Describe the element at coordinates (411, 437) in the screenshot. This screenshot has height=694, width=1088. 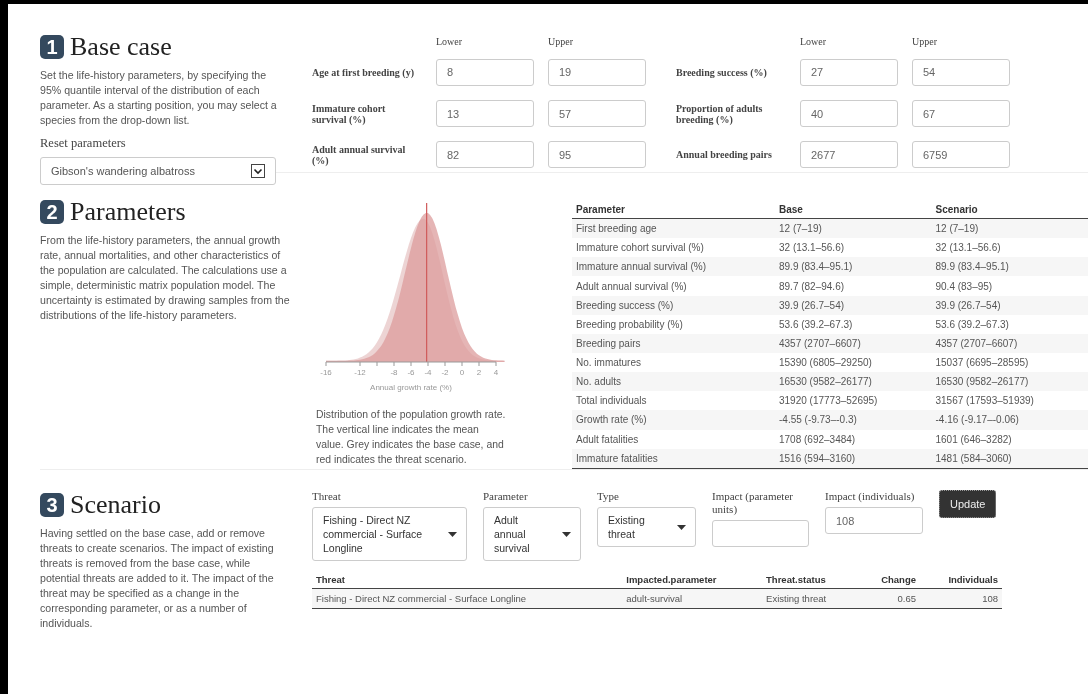
I see `chart-caption: Distribution of the population growth rate. The vertical line indicates the mean value. Grey indicates the base case, and red indicates the threat scenario.` at that location.